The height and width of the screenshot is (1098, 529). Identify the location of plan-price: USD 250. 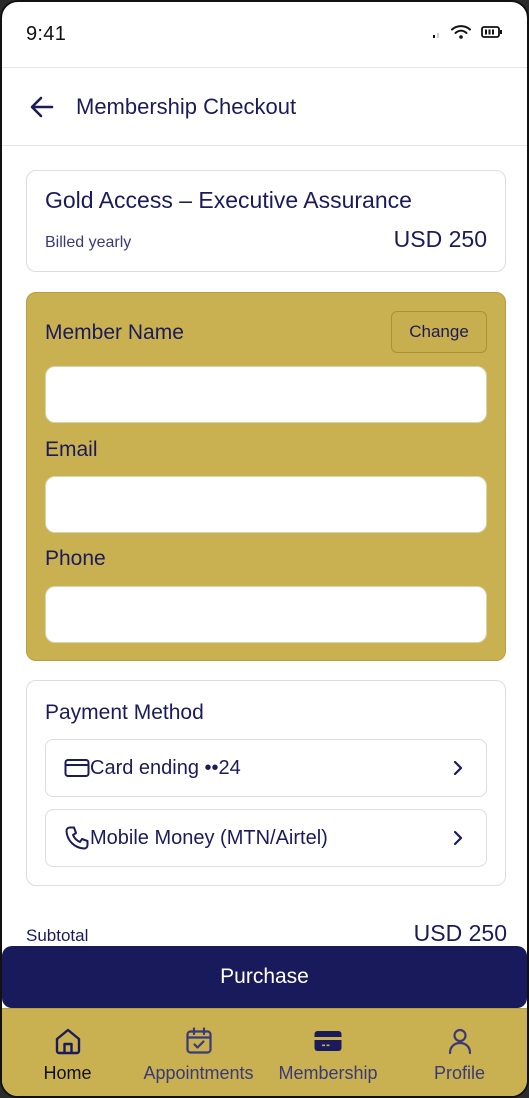
(440, 239).